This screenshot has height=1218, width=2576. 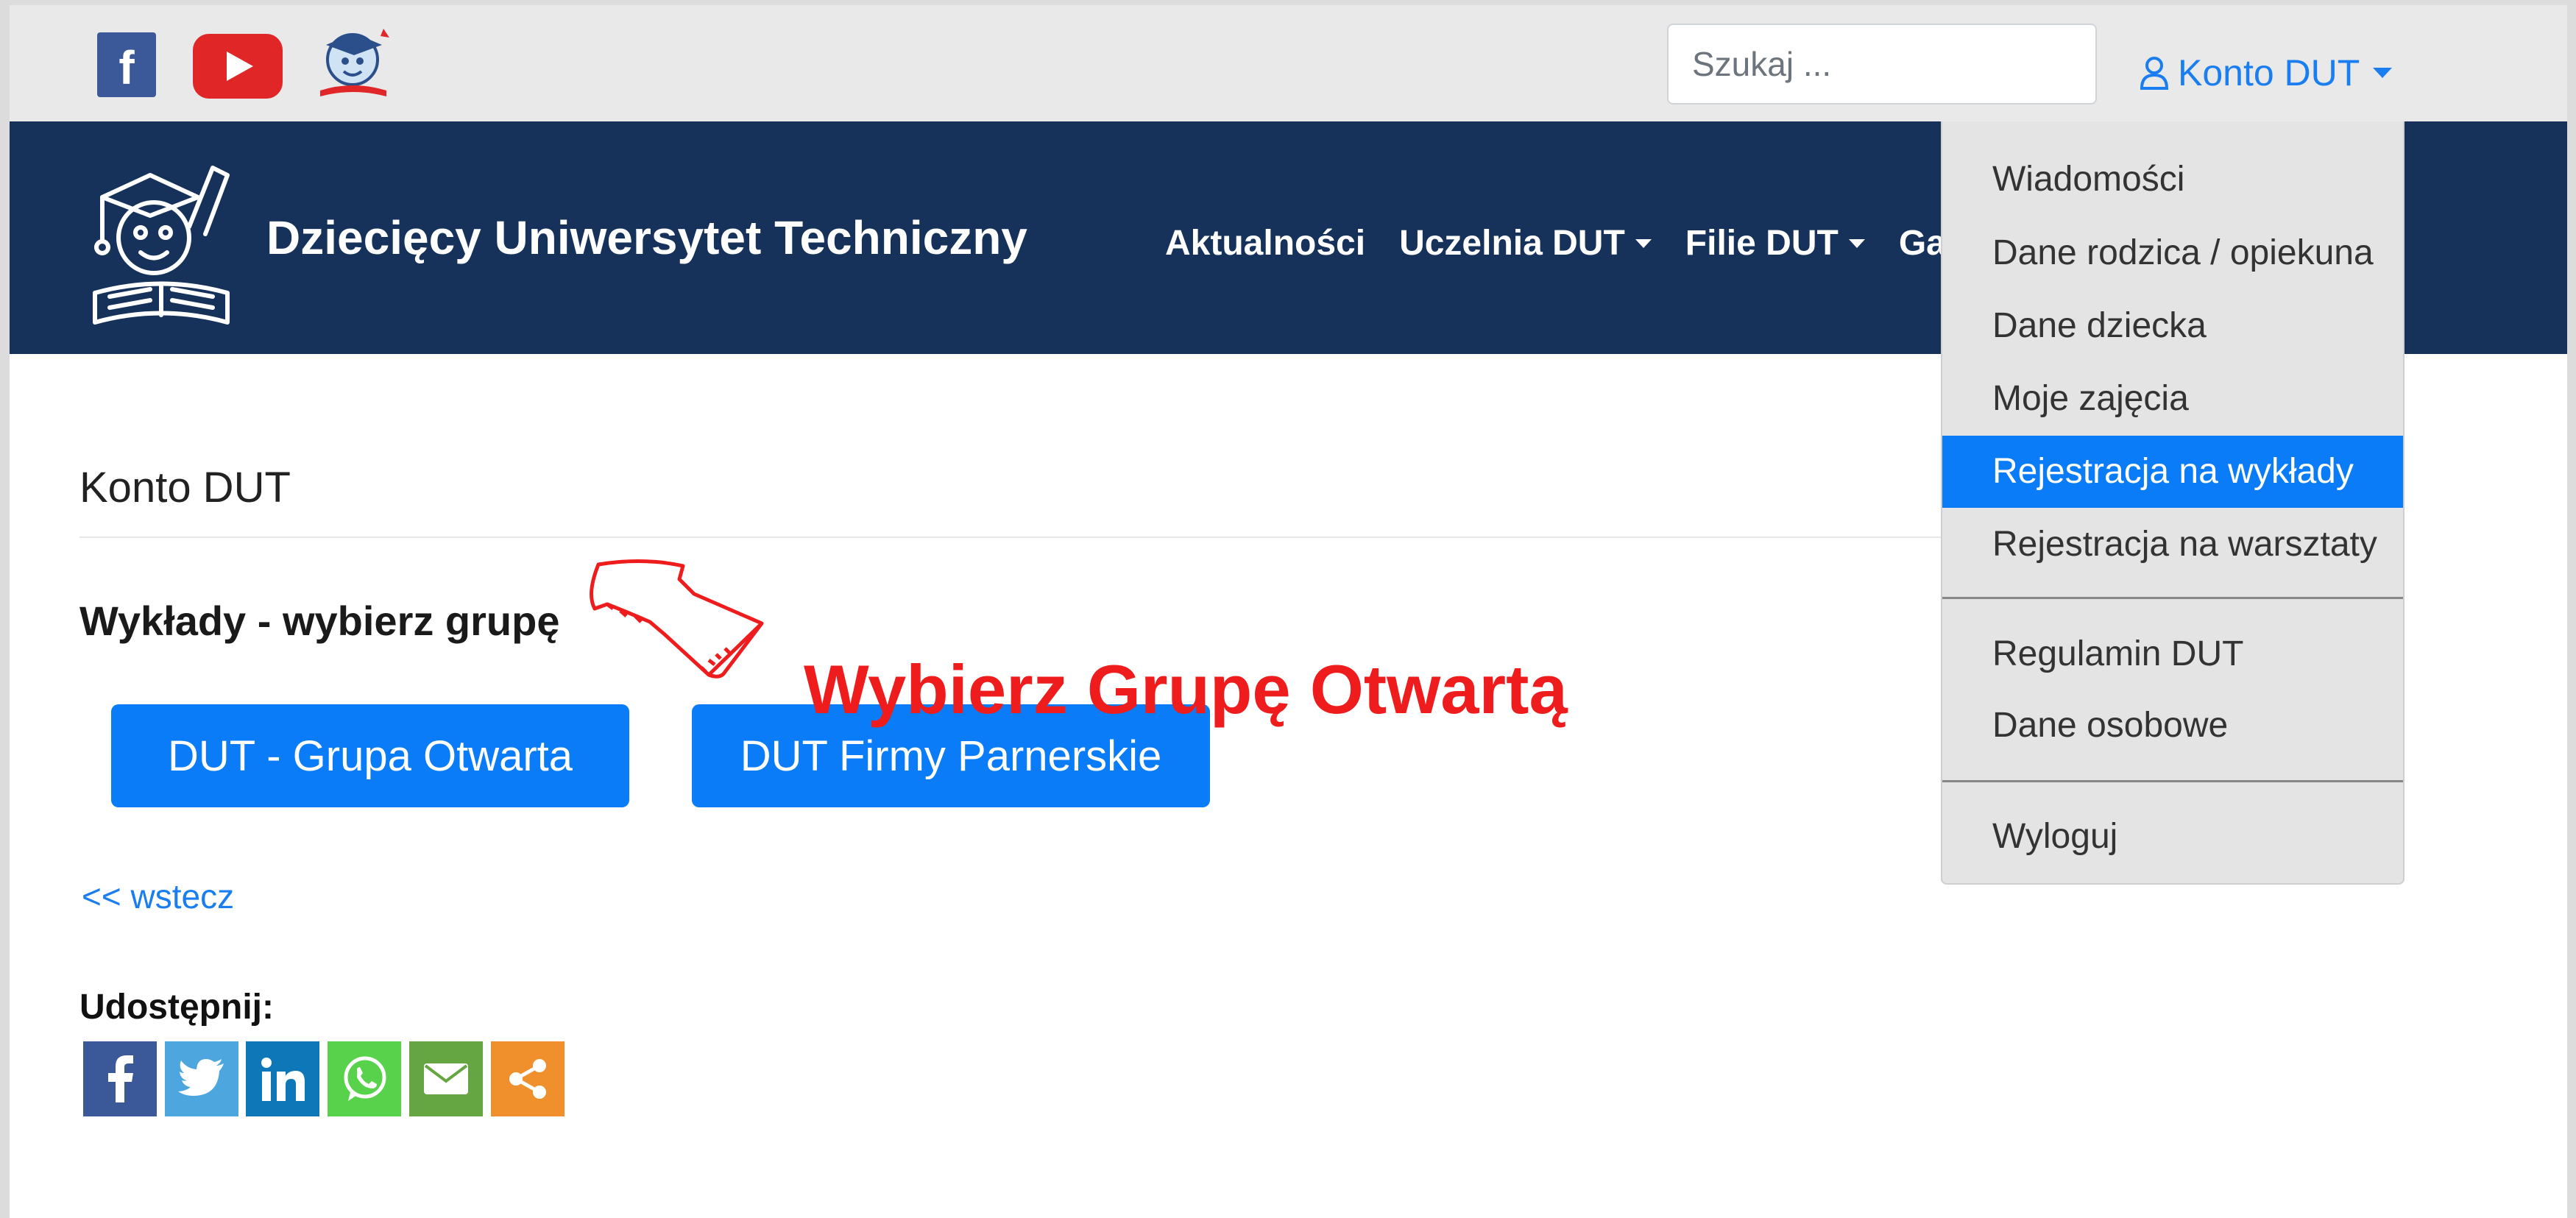 What do you see at coordinates (2172, 545) in the screenshot?
I see `menu-item-rejestracja-warsztaty: Rejestracja na warsztaty` at bounding box center [2172, 545].